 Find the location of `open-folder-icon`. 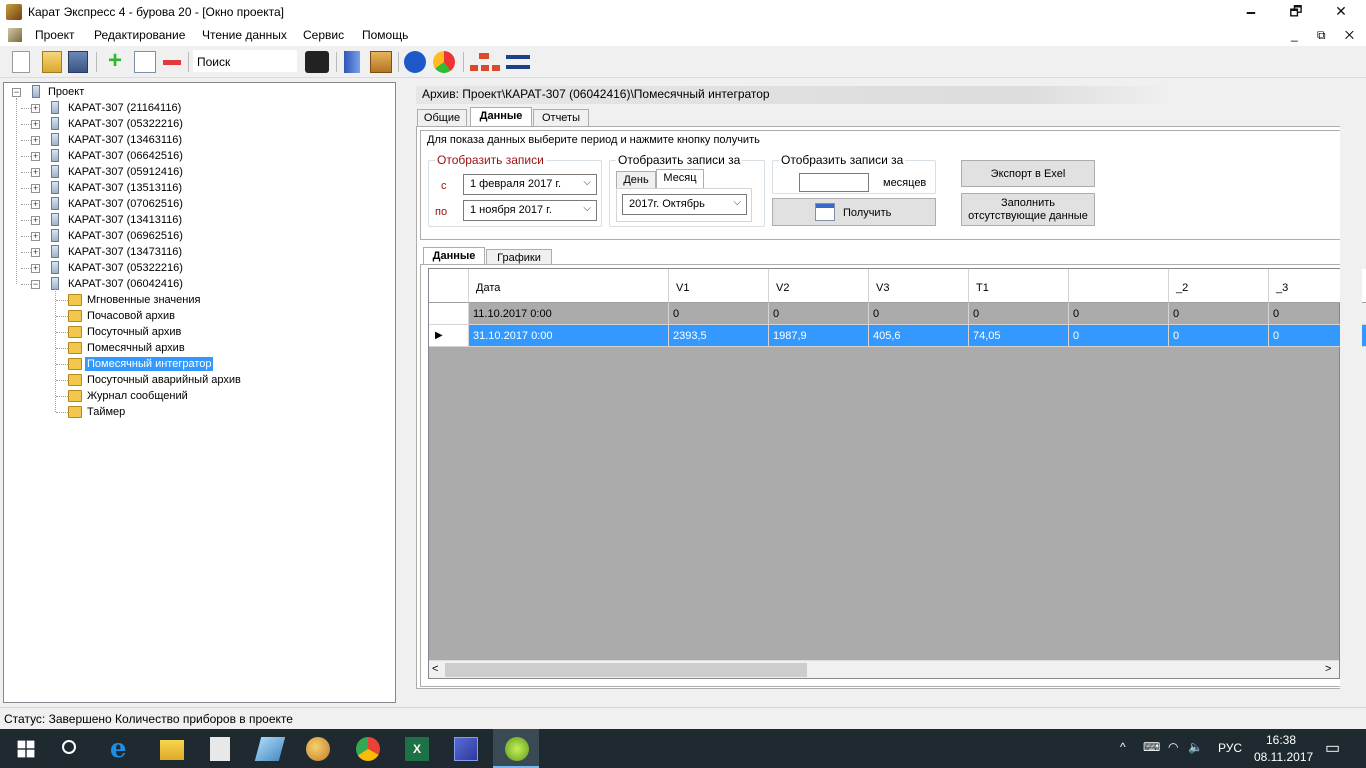

open-folder-icon is located at coordinates (52, 62).